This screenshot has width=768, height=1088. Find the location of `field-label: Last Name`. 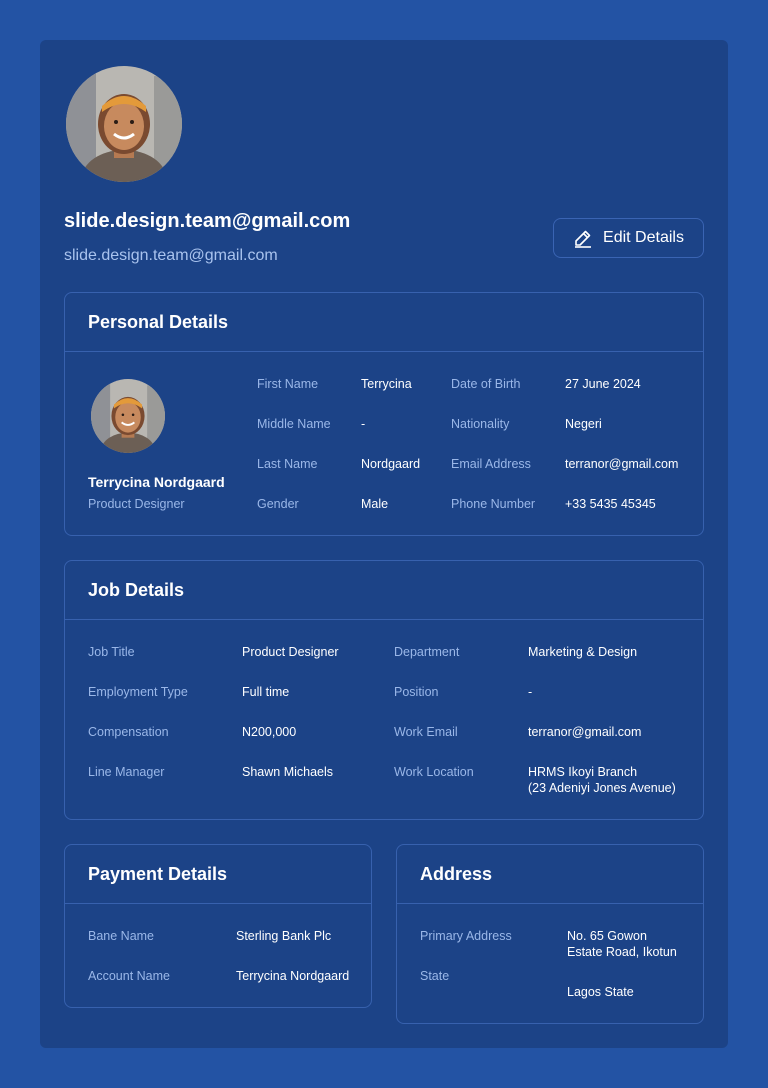

field-label: Last Name is located at coordinates (287, 464).